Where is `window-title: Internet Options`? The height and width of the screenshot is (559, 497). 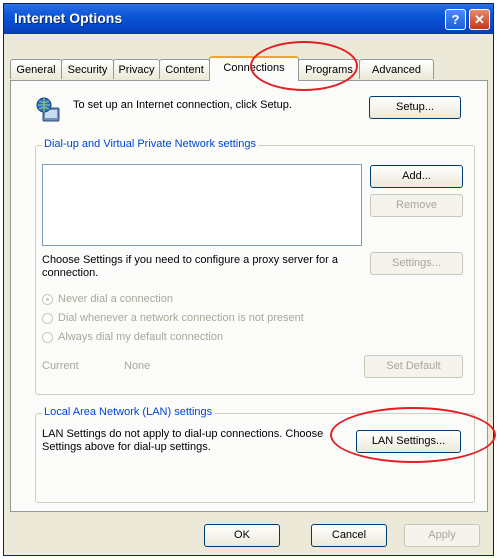 window-title: Internet Options is located at coordinates (68, 18).